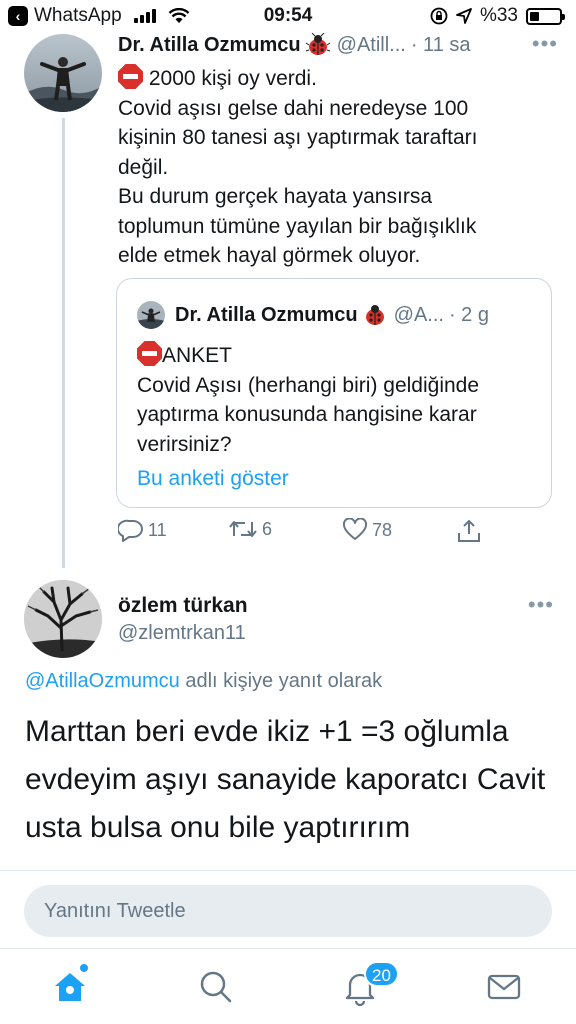 The height and width of the screenshot is (1024, 576). What do you see at coordinates (281, 681) in the screenshot?
I see `reply-context-label: adlı kişiye yanıt olarak` at bounding box center [281, 681].